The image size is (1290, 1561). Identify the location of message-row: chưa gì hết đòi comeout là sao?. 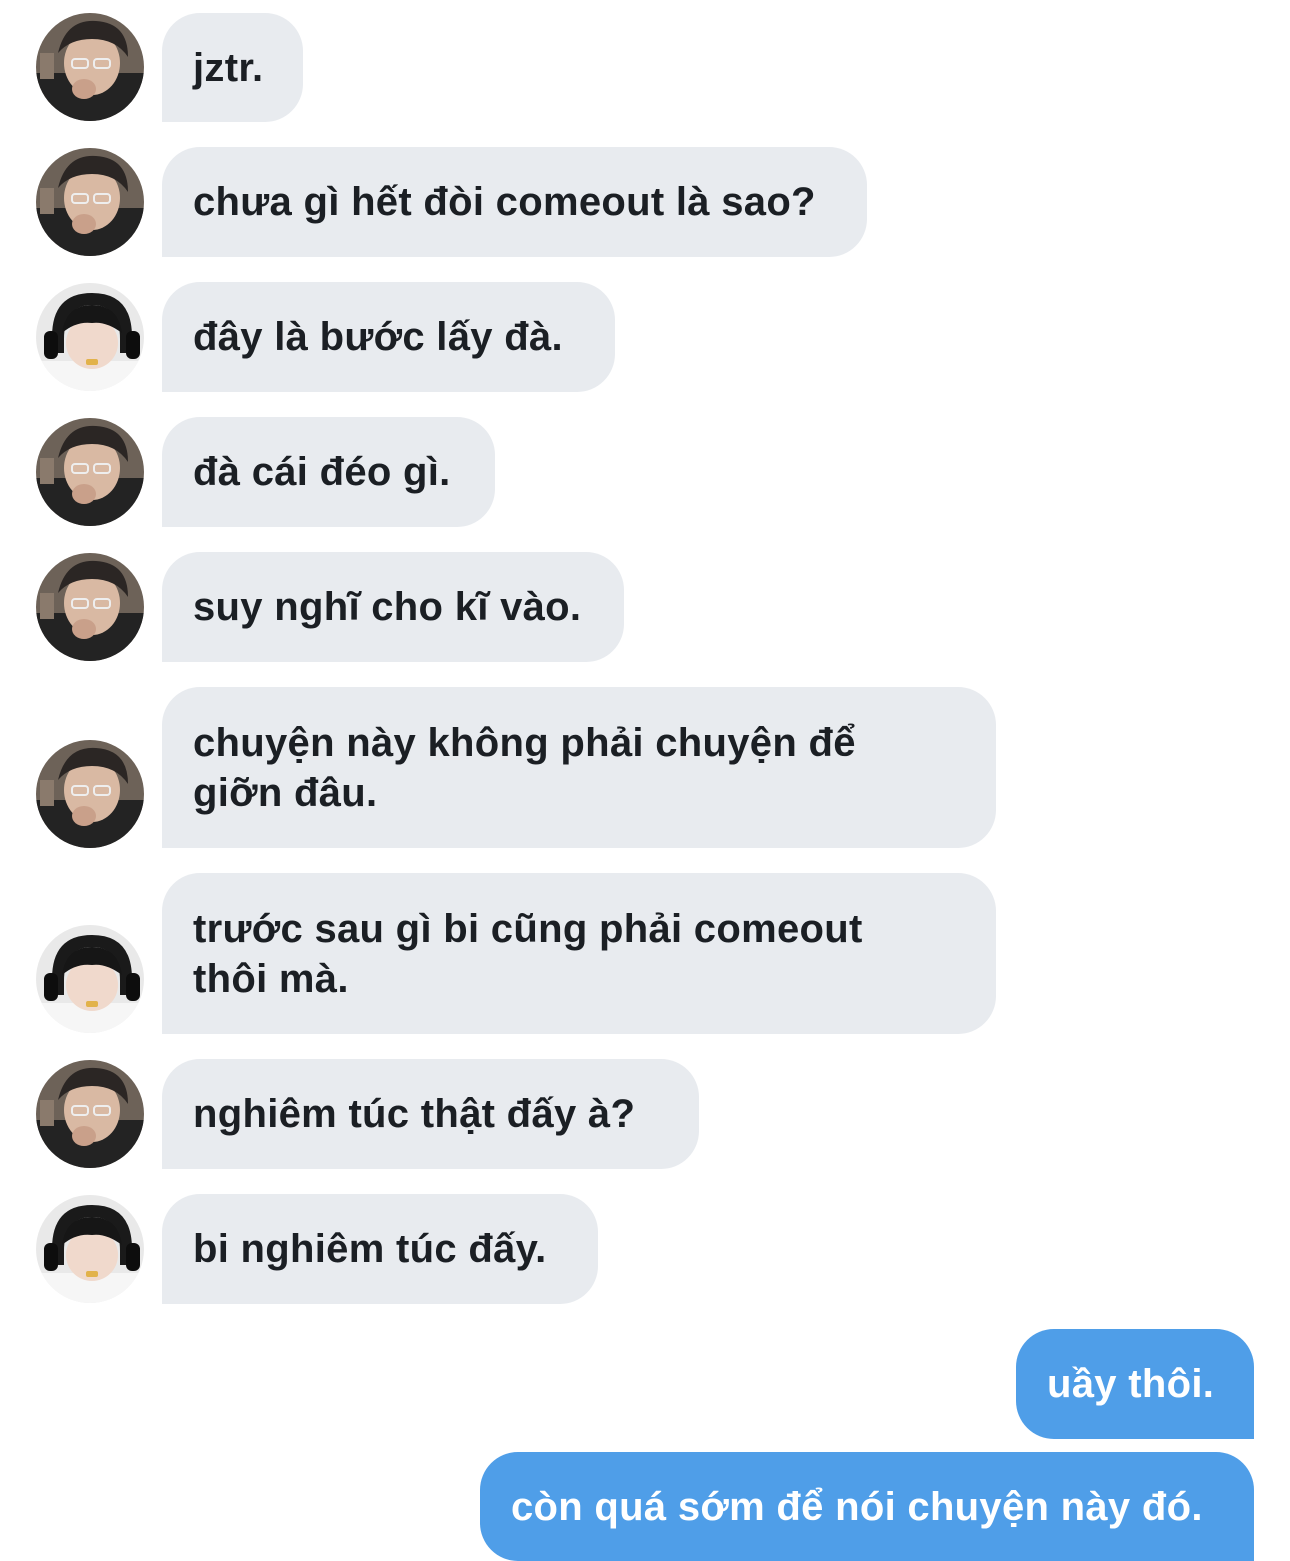
(645, 202).